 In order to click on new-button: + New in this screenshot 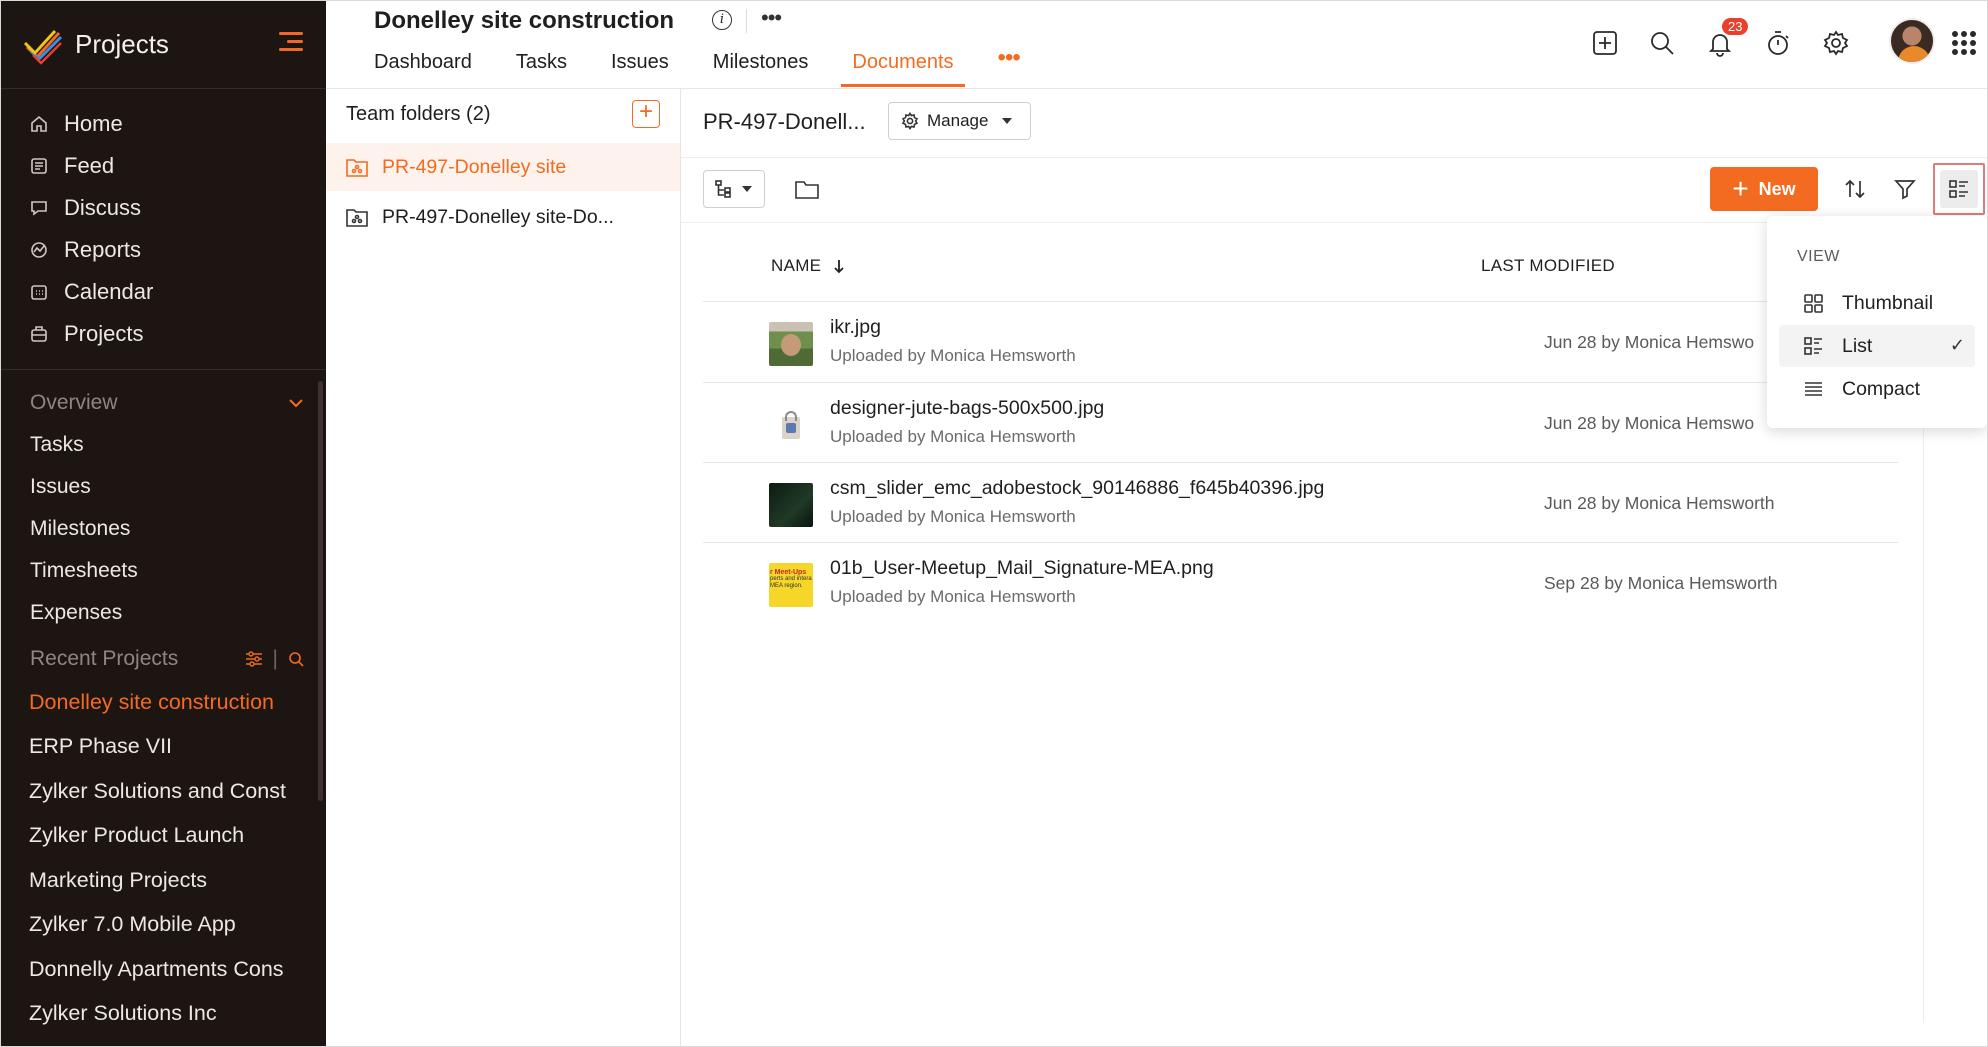, I will do `click(1764, 189)`.